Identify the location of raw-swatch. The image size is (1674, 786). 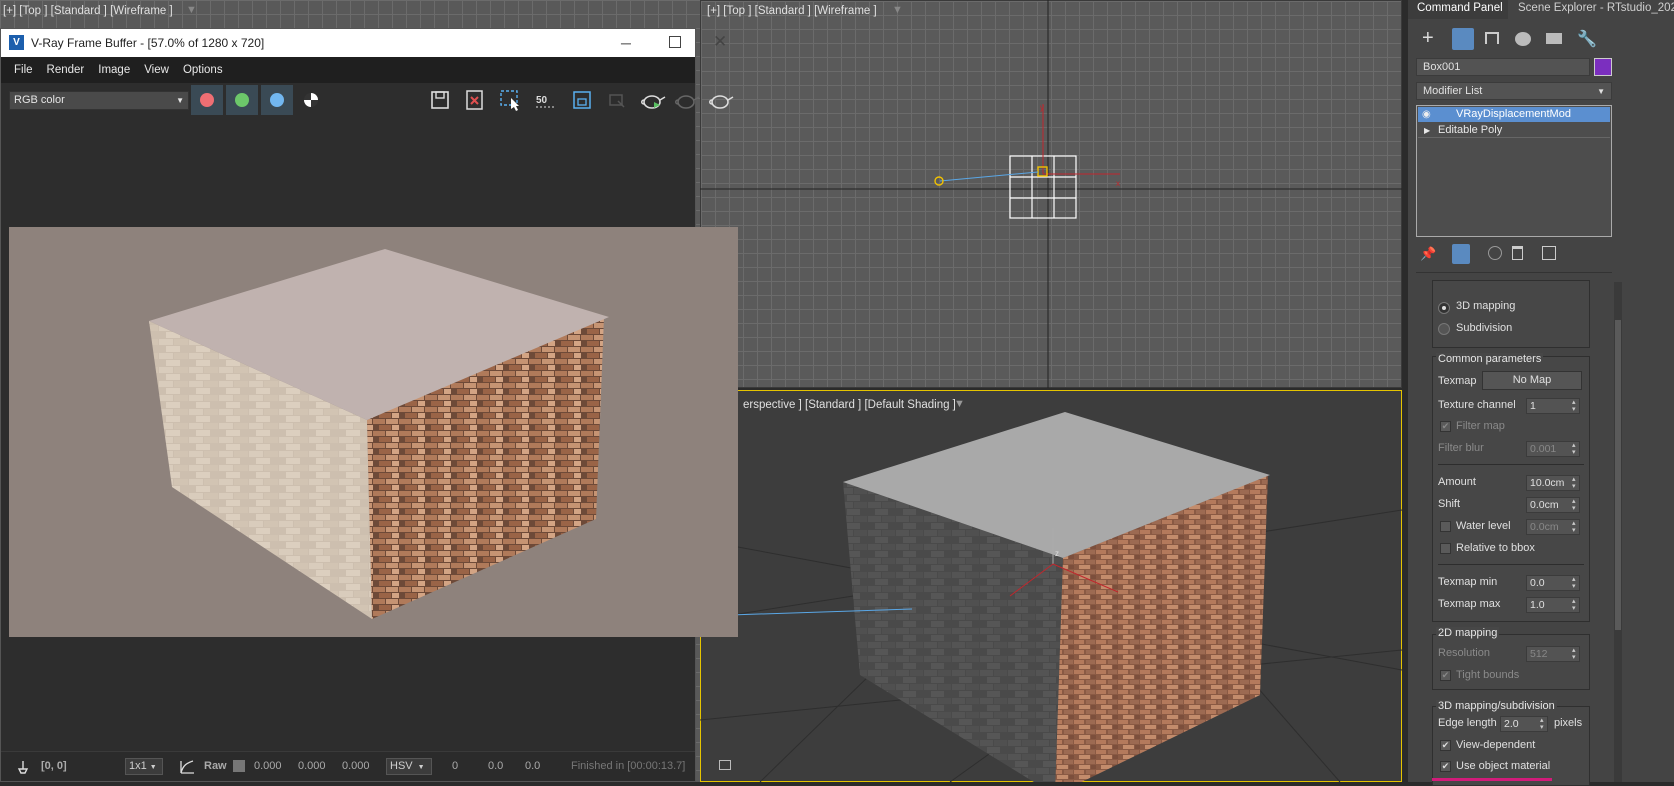
(239, 766).